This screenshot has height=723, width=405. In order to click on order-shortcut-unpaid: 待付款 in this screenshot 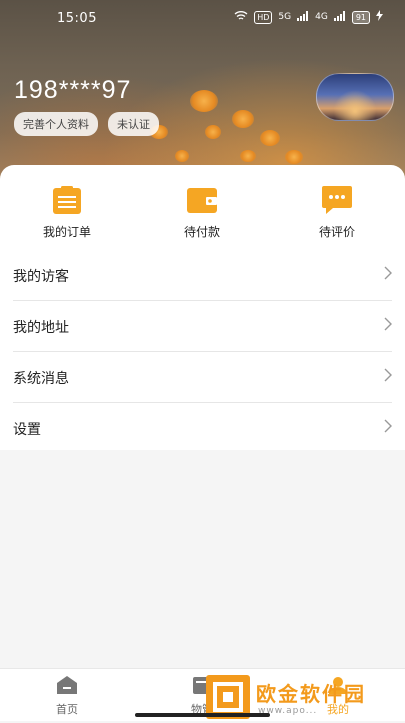, I will do `click(202, 212)`.